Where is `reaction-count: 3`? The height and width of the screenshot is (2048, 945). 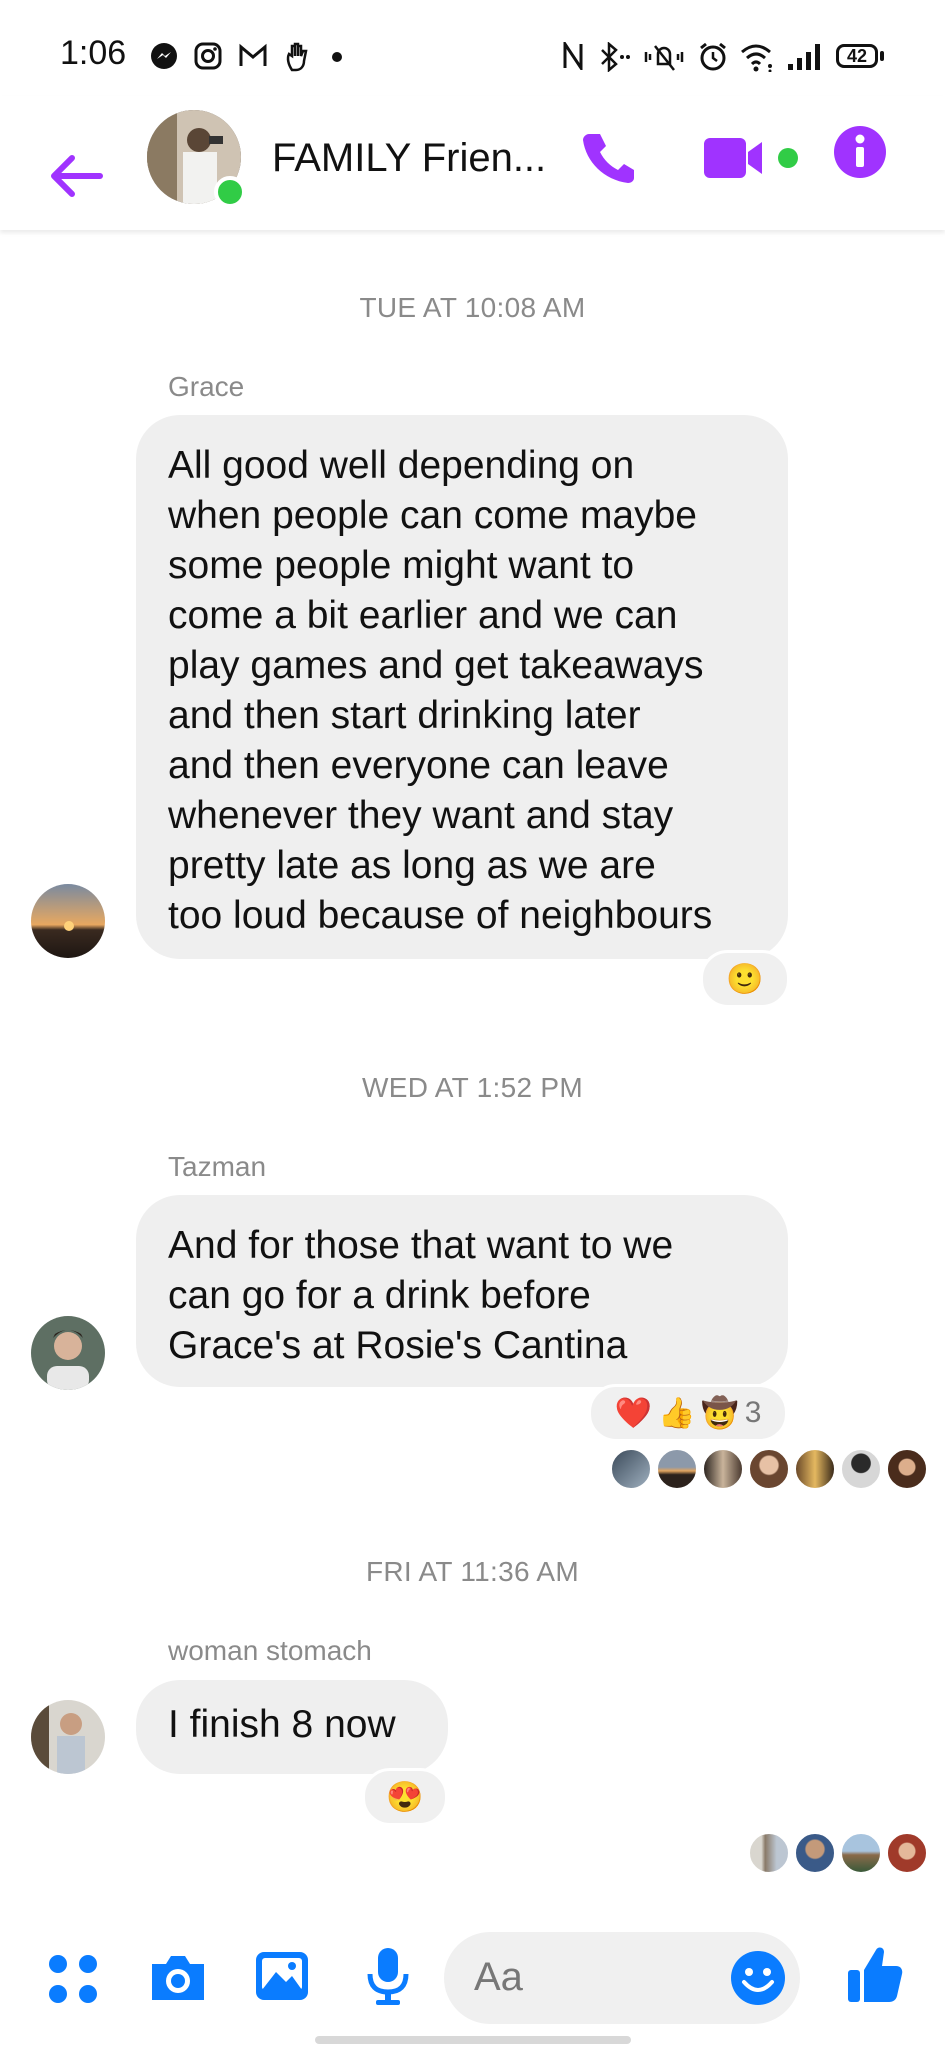 reaction-count: 3 is located at coordinates (753, 1412).